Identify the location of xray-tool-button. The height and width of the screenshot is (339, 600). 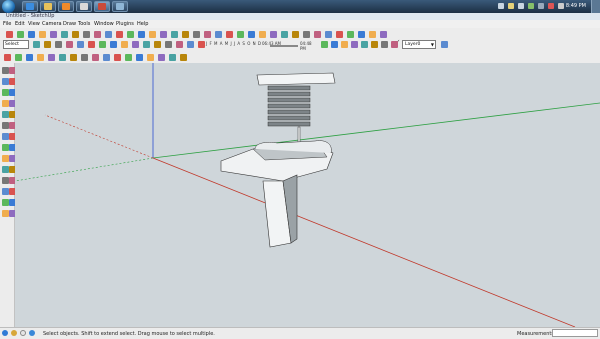
(58, 44).